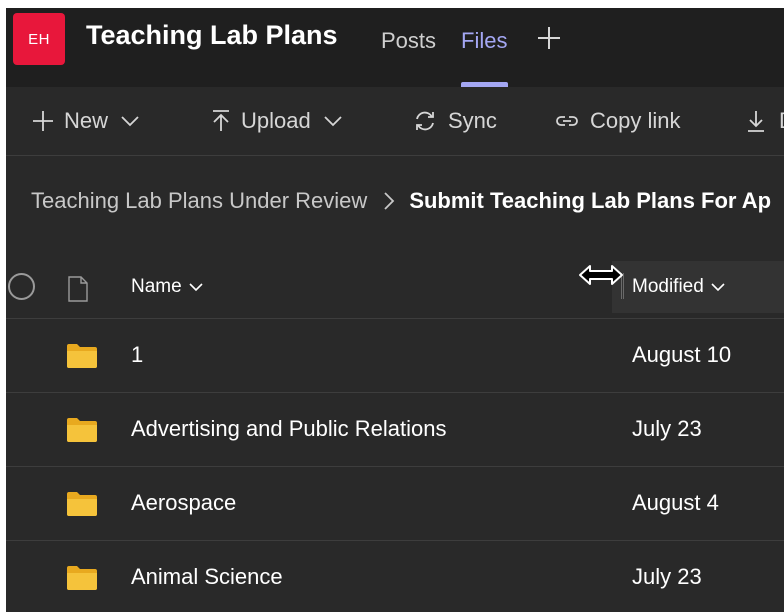 The width and height of the screenshot is (784, 612). I want to click on list-item: Aerospace August 4, so click(395, 504).